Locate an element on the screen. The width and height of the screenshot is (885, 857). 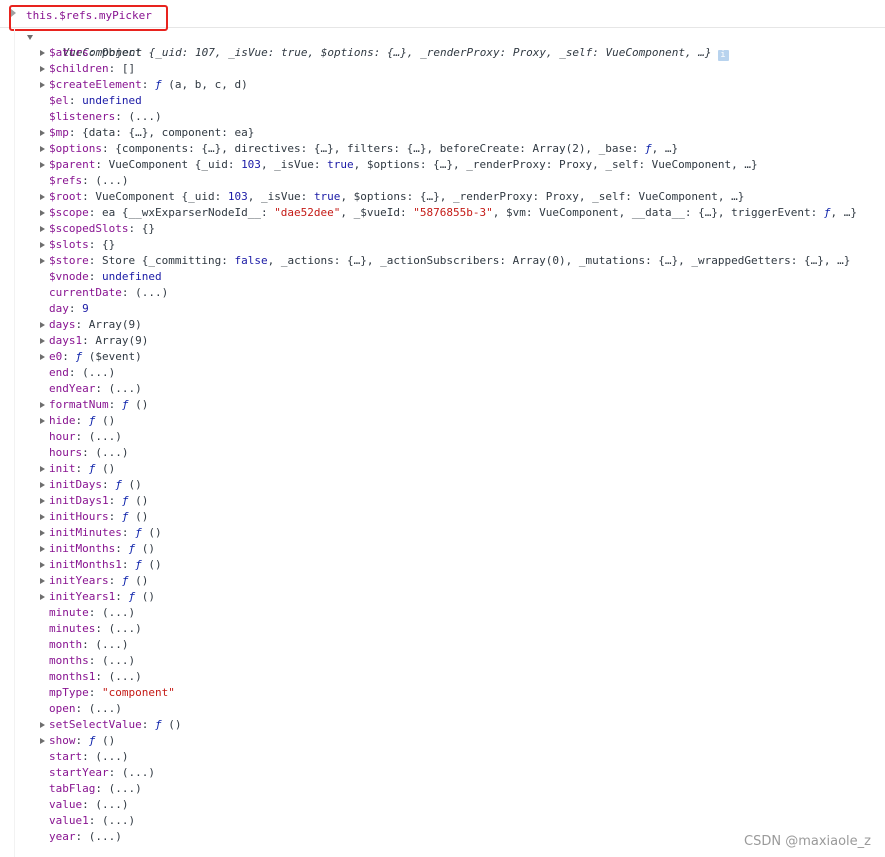
property-row: $children: [] is located at coordinates (442, 69).